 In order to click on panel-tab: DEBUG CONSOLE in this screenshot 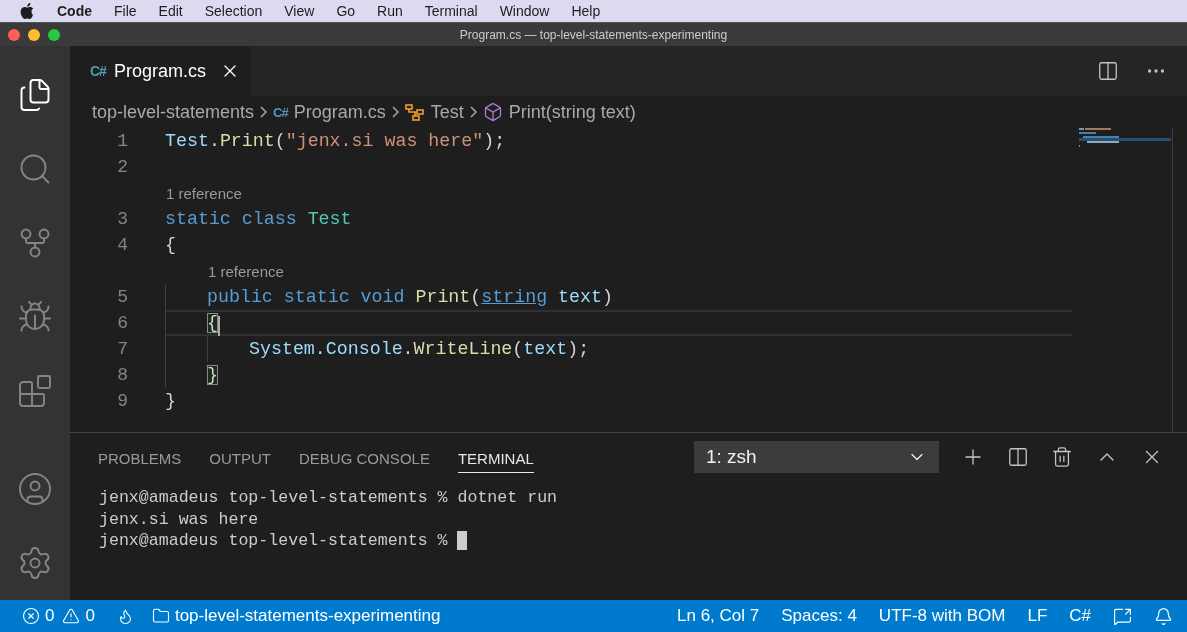, I will do `click(364, 459)`.